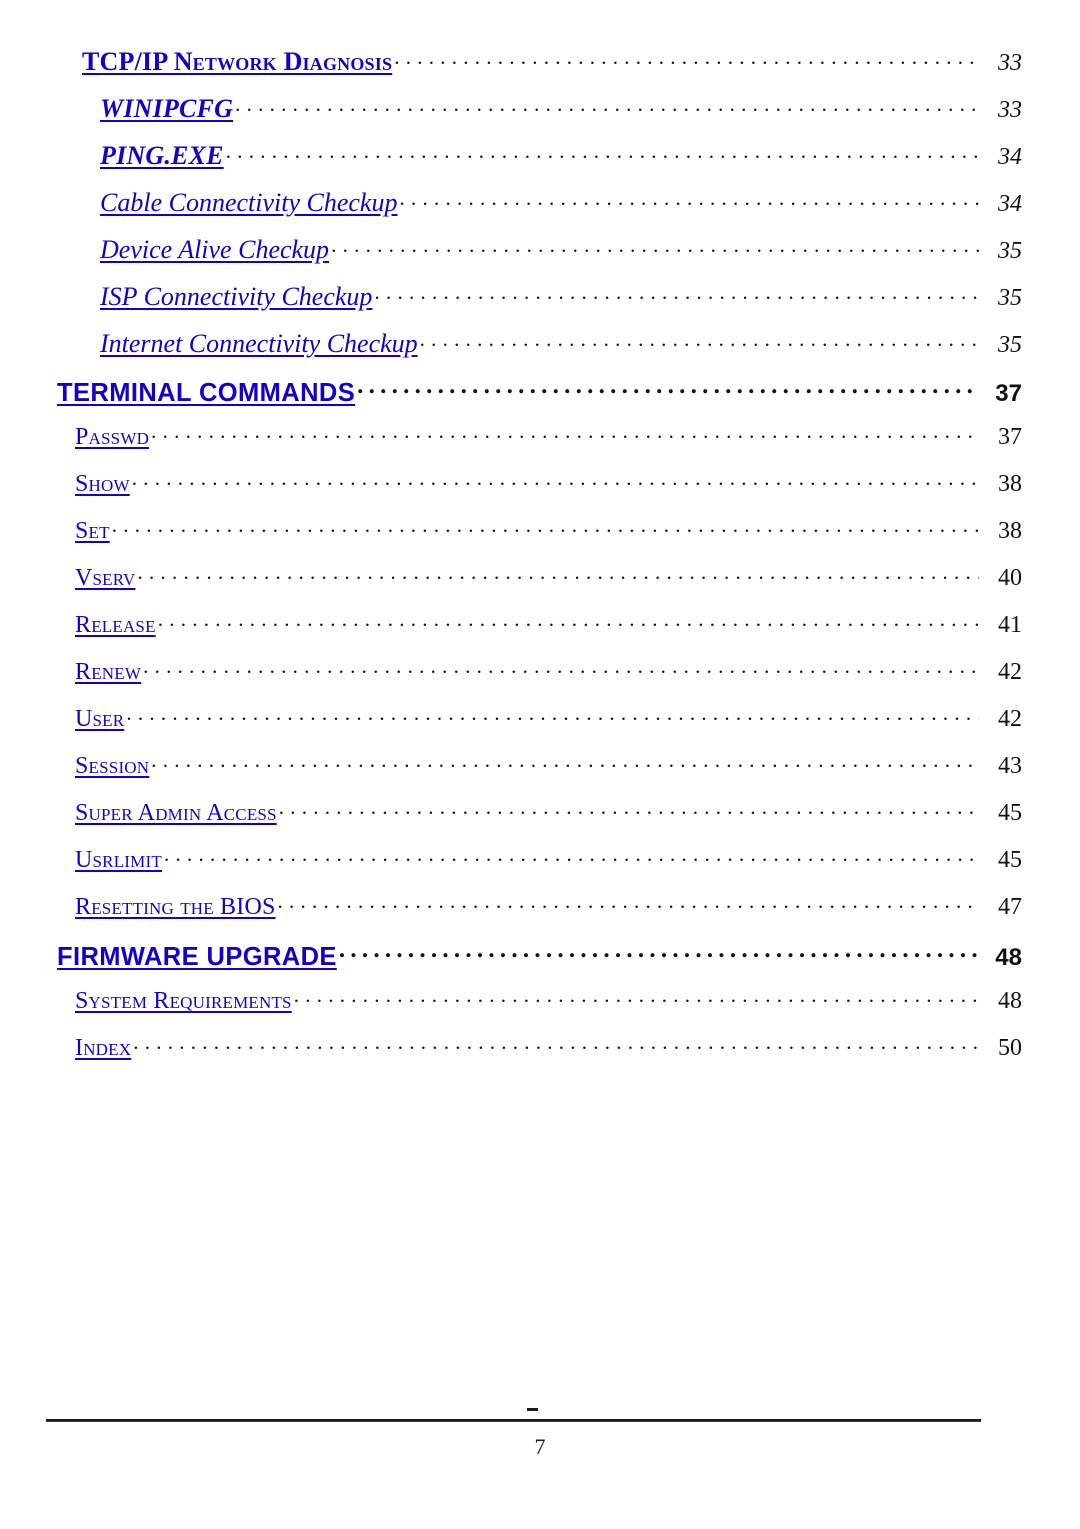 Image resolution: width=1080 pixels, height=1529 pixels. Describe the element at coordinates (1010, 766) in the screenshot. I see `toc-entry-page-number: 43` at that location.